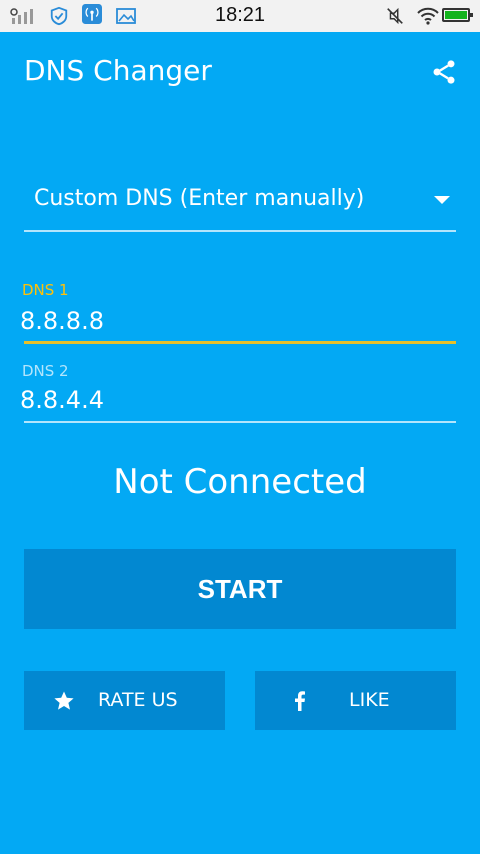 The image size is (480, 854). I want to click on share-icon, so click(444, 72).